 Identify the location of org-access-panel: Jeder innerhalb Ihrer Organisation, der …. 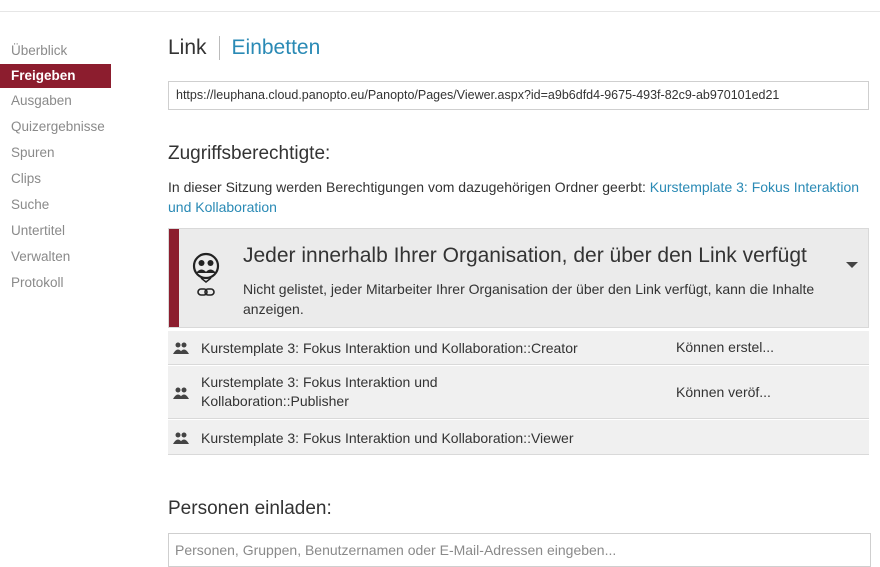
(518, 278).